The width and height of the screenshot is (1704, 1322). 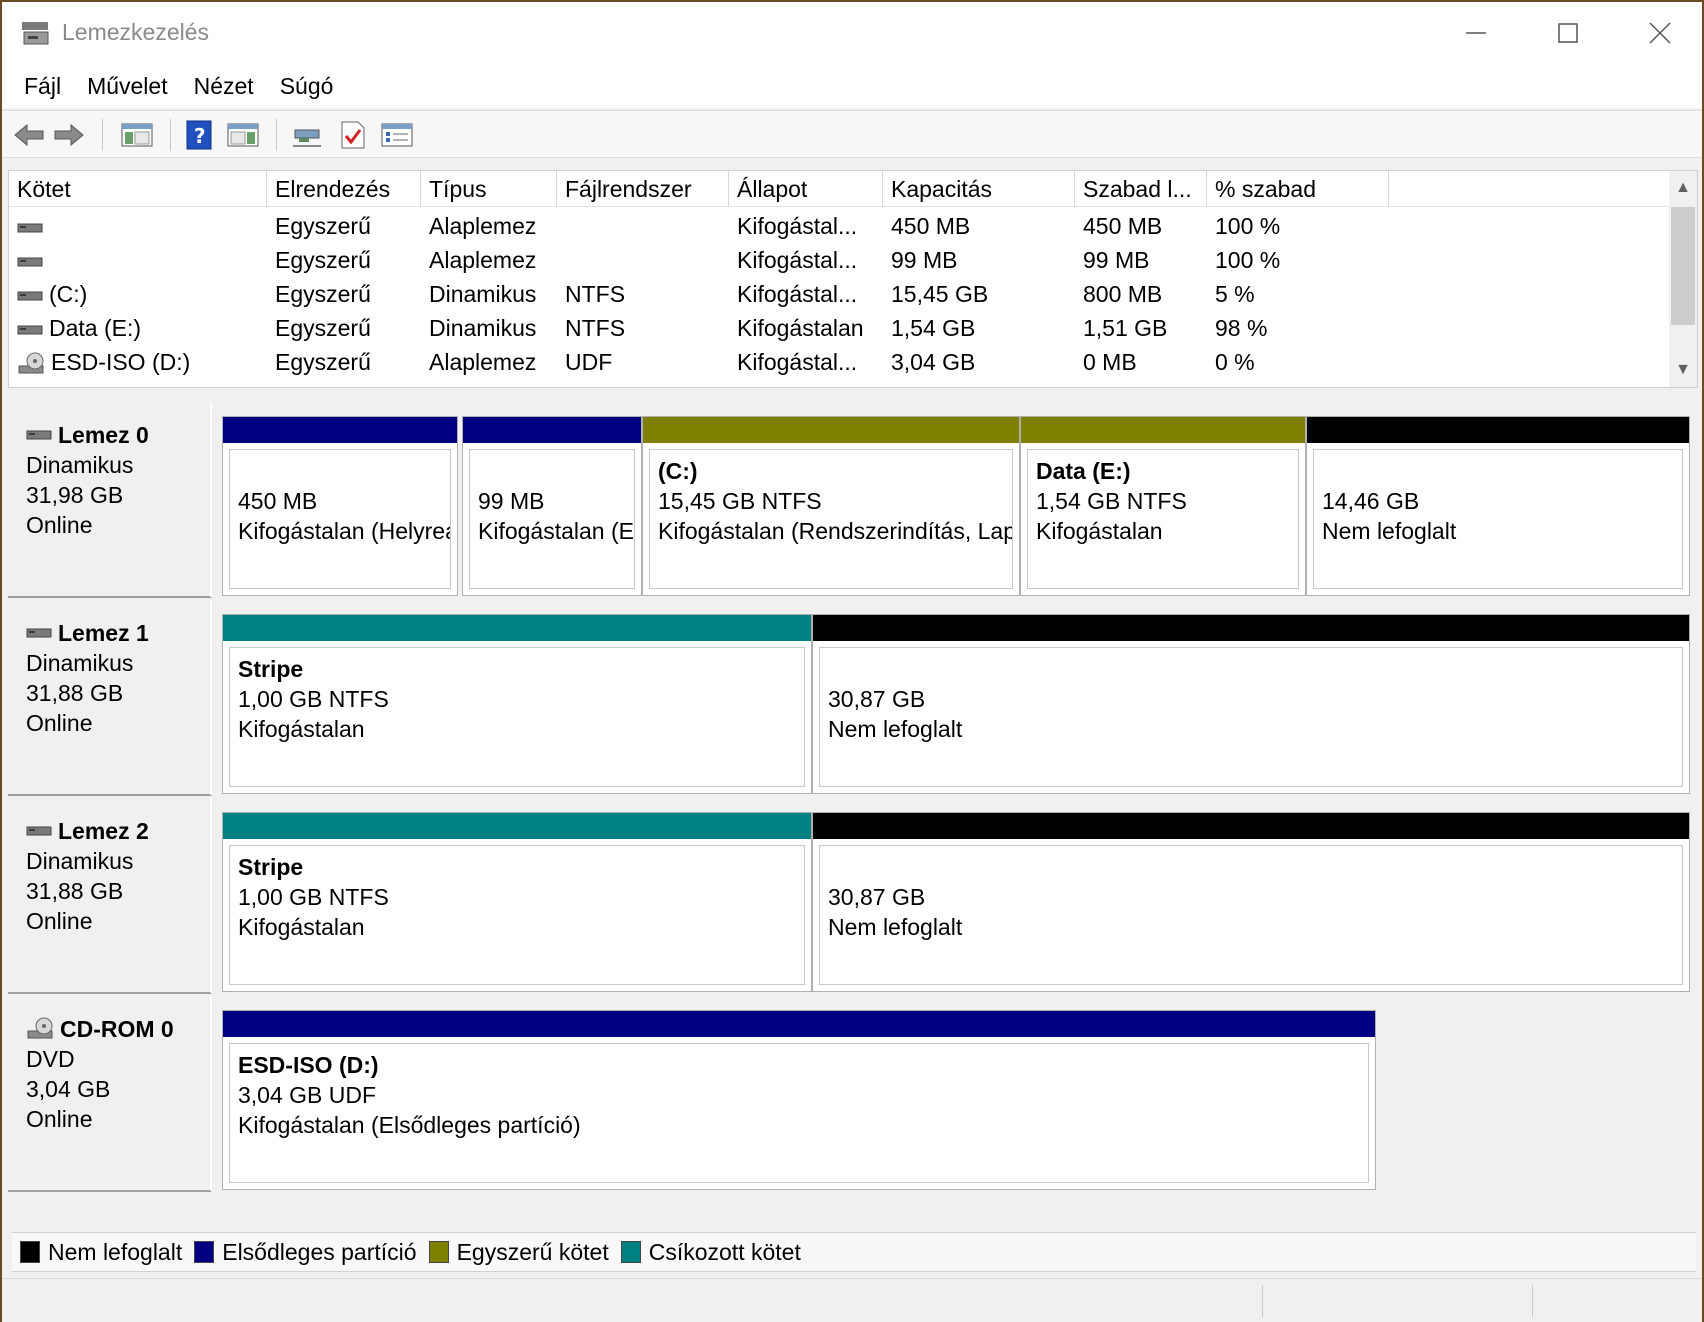 I want to click on partition-size: 450 MB, so click(x=278, y=501).